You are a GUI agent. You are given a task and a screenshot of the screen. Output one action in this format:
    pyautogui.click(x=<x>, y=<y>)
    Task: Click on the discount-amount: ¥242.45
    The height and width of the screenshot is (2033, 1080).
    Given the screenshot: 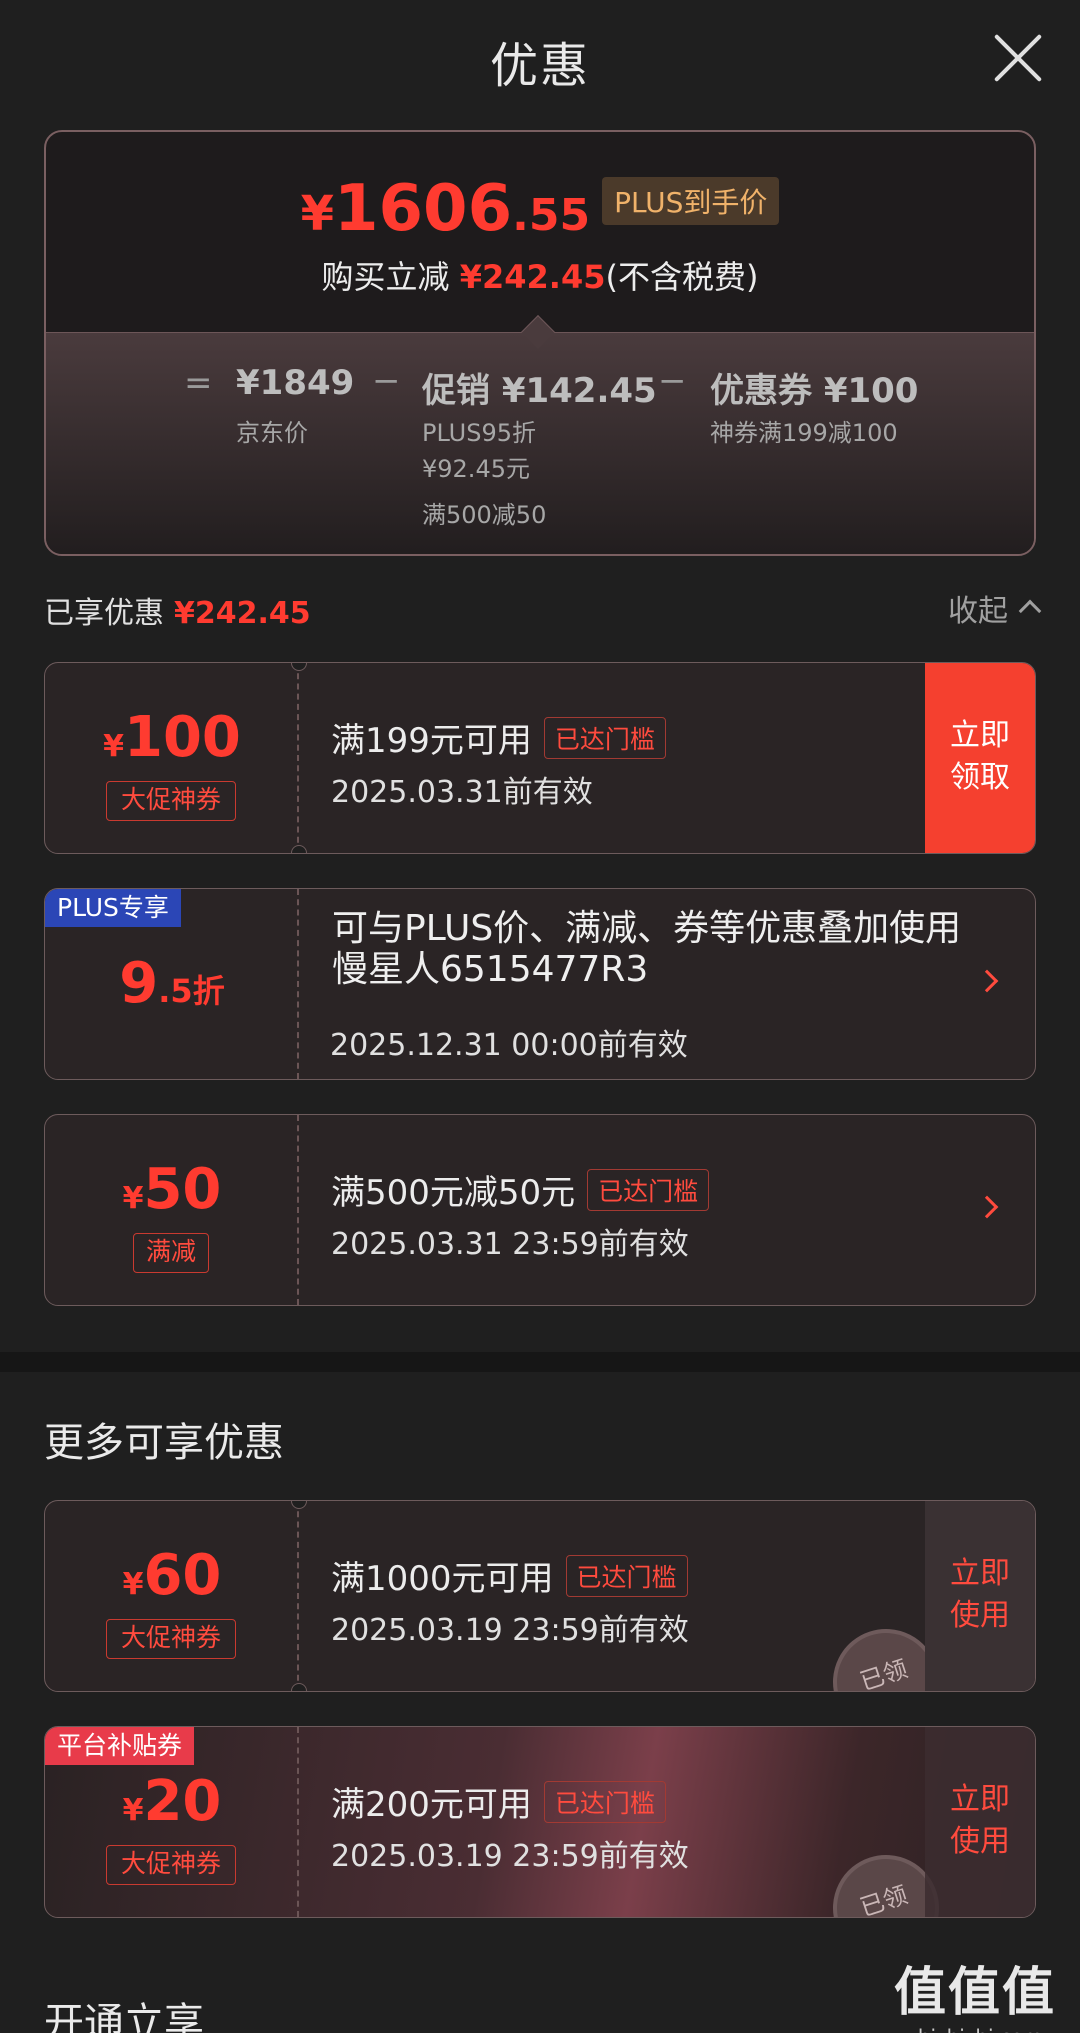 What is the action you would take?
    pyautogui.click(x=532, y=277)
    